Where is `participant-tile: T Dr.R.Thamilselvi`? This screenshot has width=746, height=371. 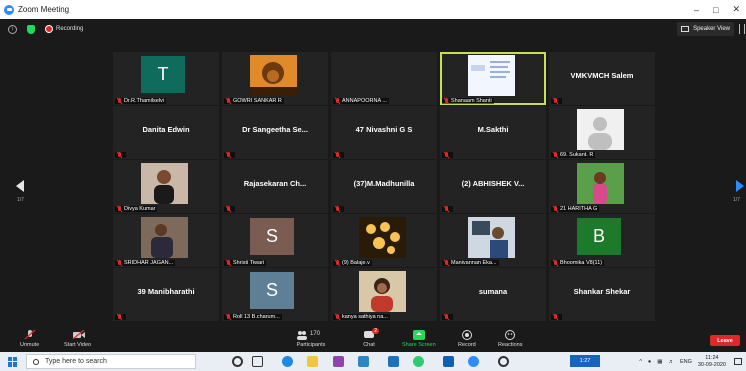
participant-tile: T Dr.R.Thamilselvi is located at coordinates (166, 78).